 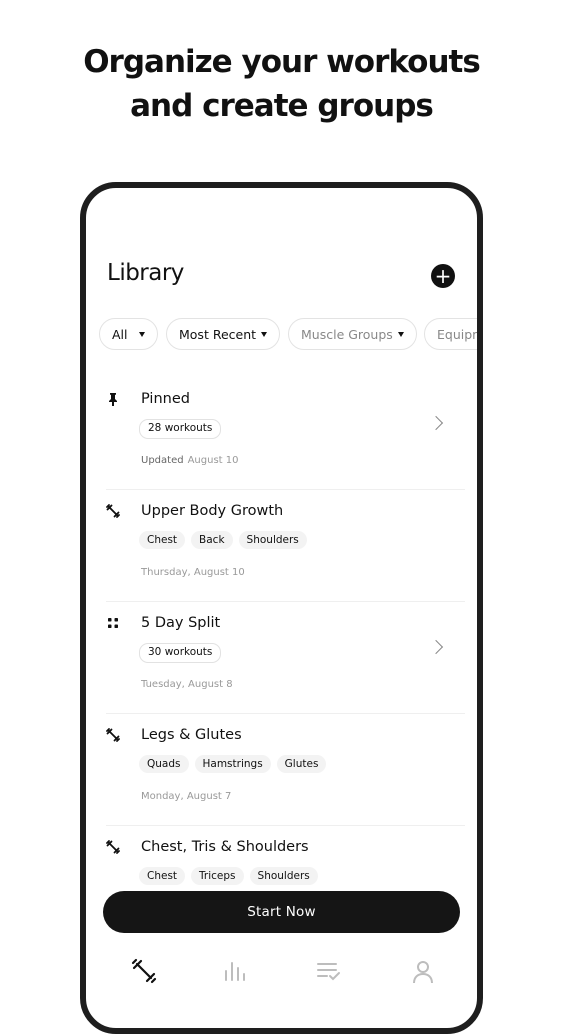 What do you see at coordinates (275, 434) in the screenshot?
I see `list-item: Pinned 28 workouts Updated August 10` at bounding box center [275, 434].